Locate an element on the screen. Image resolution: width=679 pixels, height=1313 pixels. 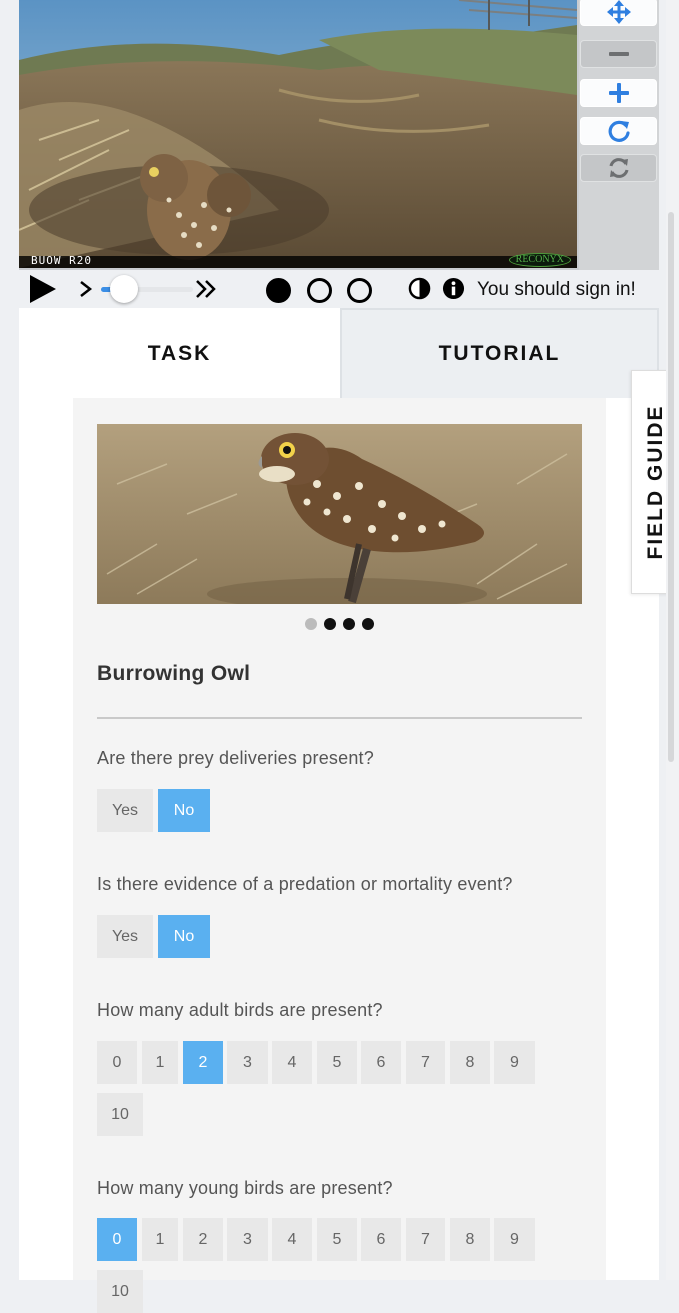
play-icon is located at coordinates (43, 289).